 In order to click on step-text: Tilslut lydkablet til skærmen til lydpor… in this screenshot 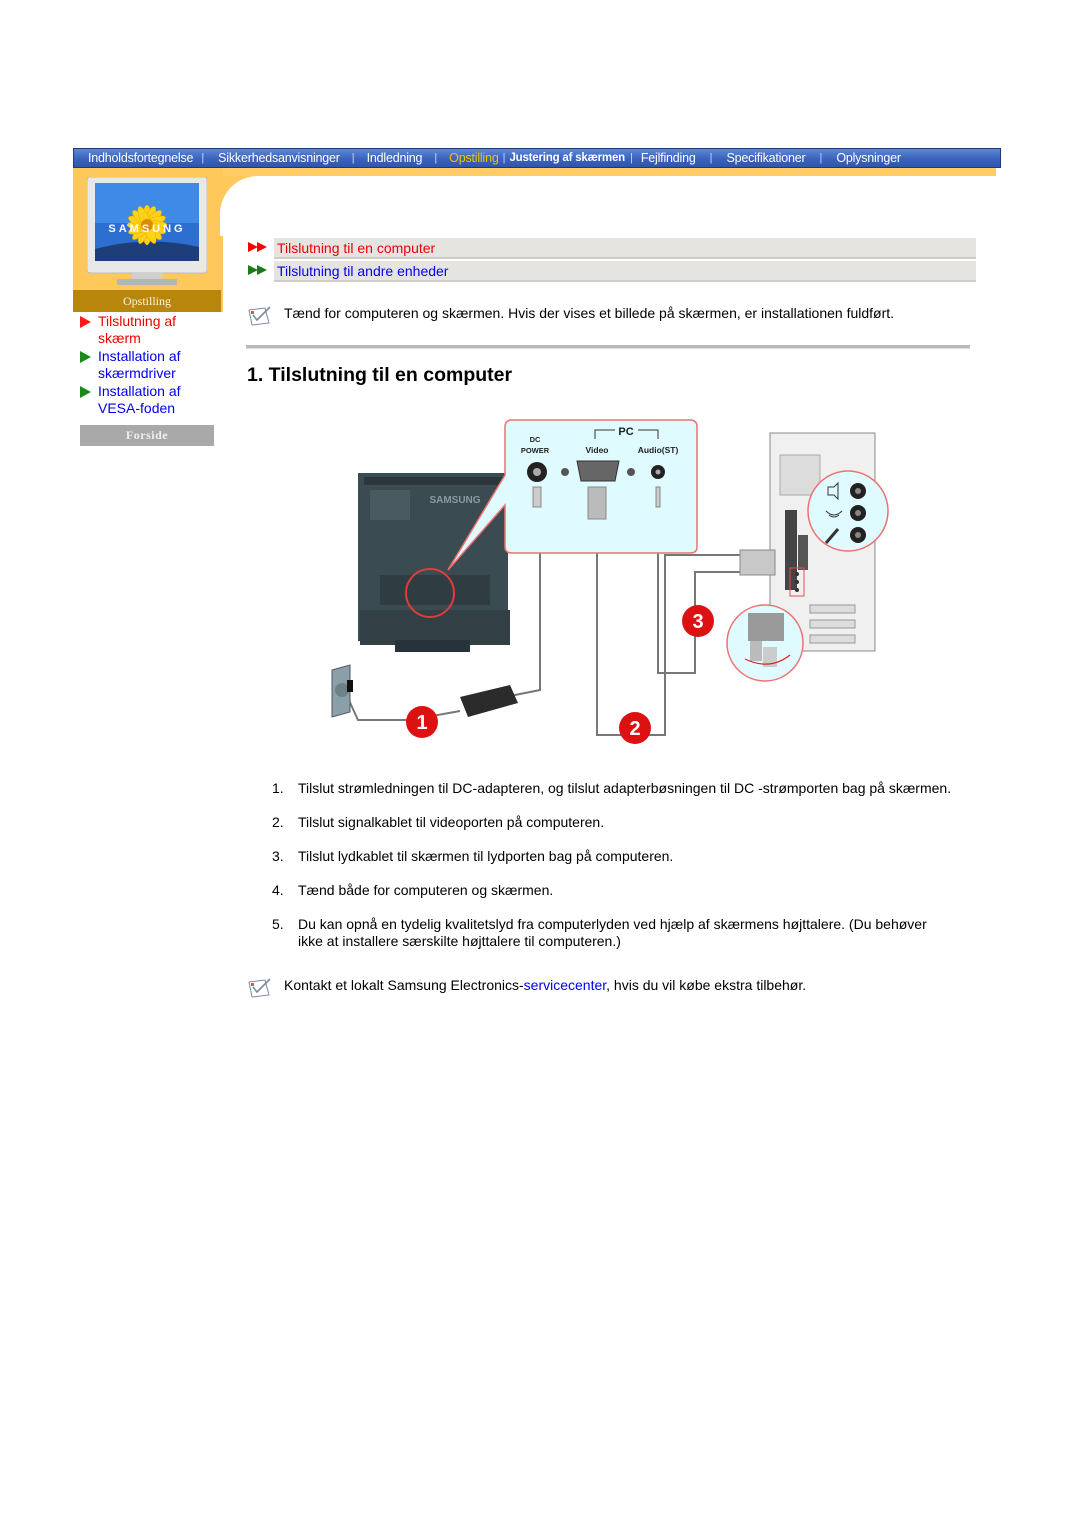, I will do `click(486, 856)`.